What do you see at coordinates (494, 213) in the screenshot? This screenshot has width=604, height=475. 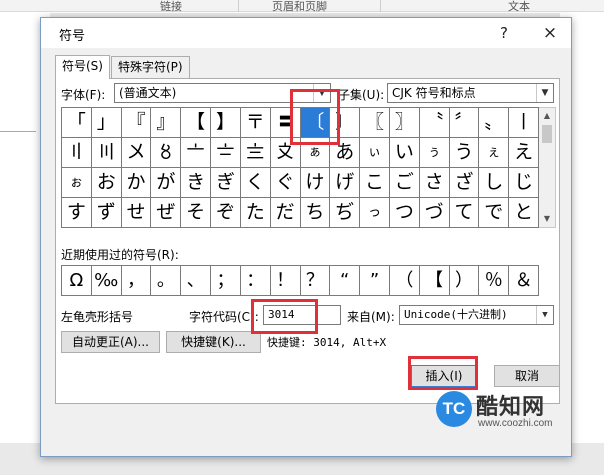 I see `symbol-cell: で` at bounding box center [494, 213].